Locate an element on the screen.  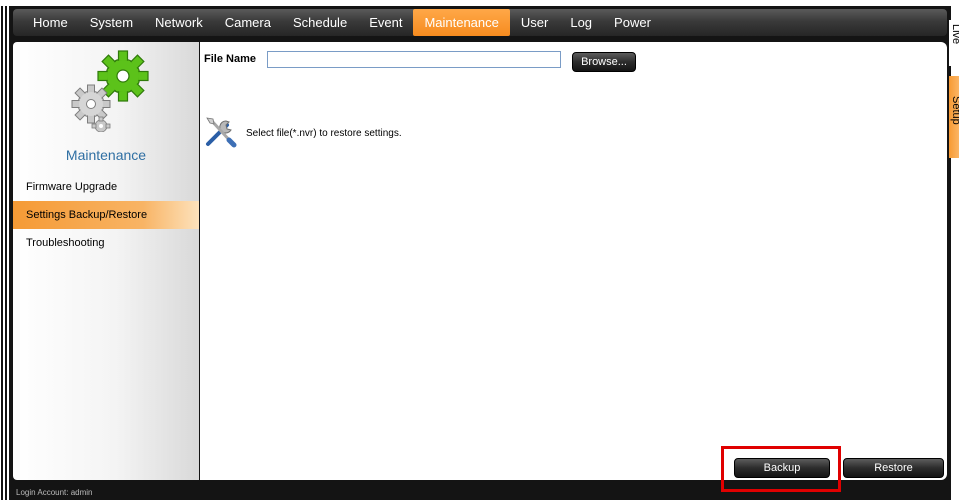
nav-power: Power is located at coordinates (632, 22).